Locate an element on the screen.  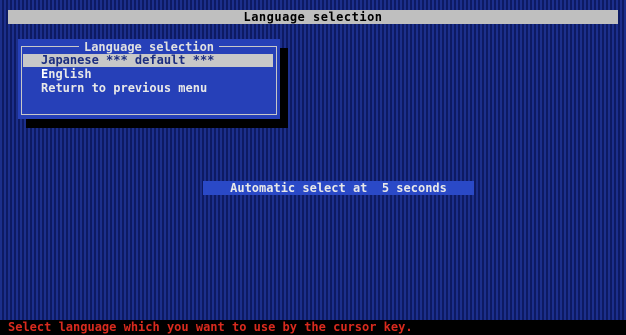
menu-title: Language selection is located at coordinates (149, 47).